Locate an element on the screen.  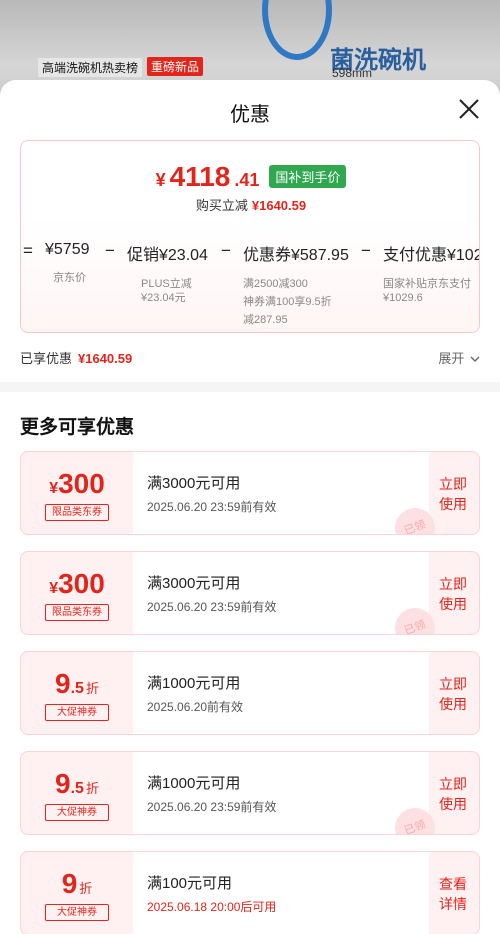
term-label: 支付优惠¥102 is located at coordinates (431, 255).